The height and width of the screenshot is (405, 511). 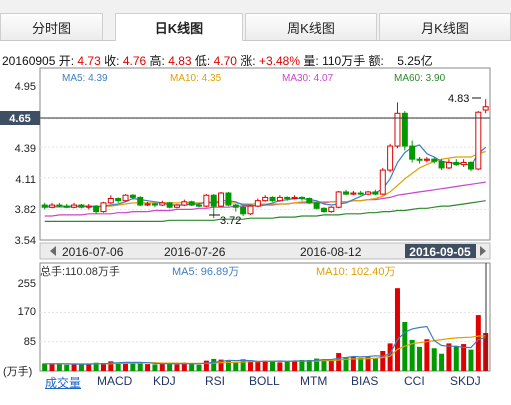 I want to click on volume-unit-label: (万手), so click(x=17, y=371).